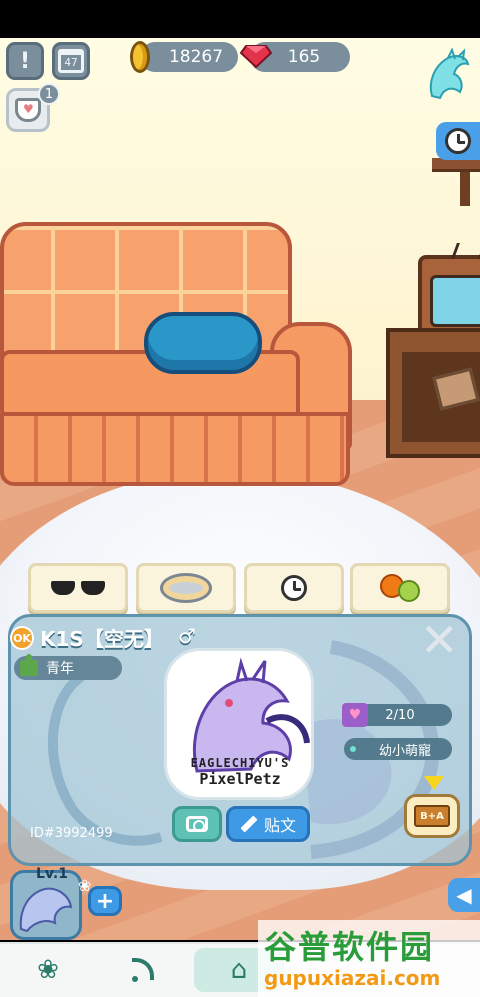  I want to click on coins-value: 18267, so click(196, 57).